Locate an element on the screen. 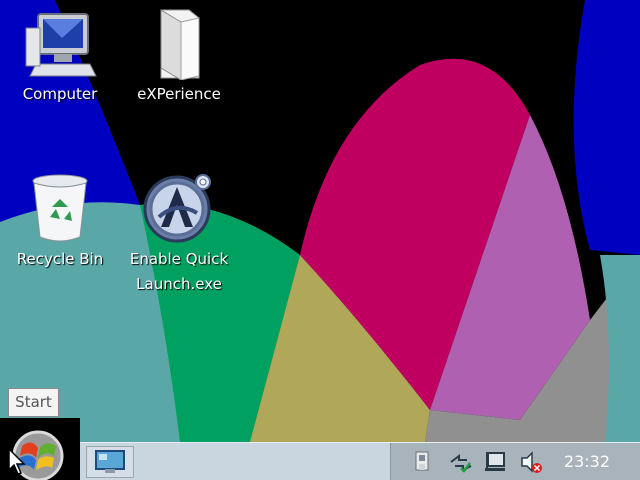 This screenshot has width=640, height=480. system-tray: 23:32 is located at coordinates (515, 461).